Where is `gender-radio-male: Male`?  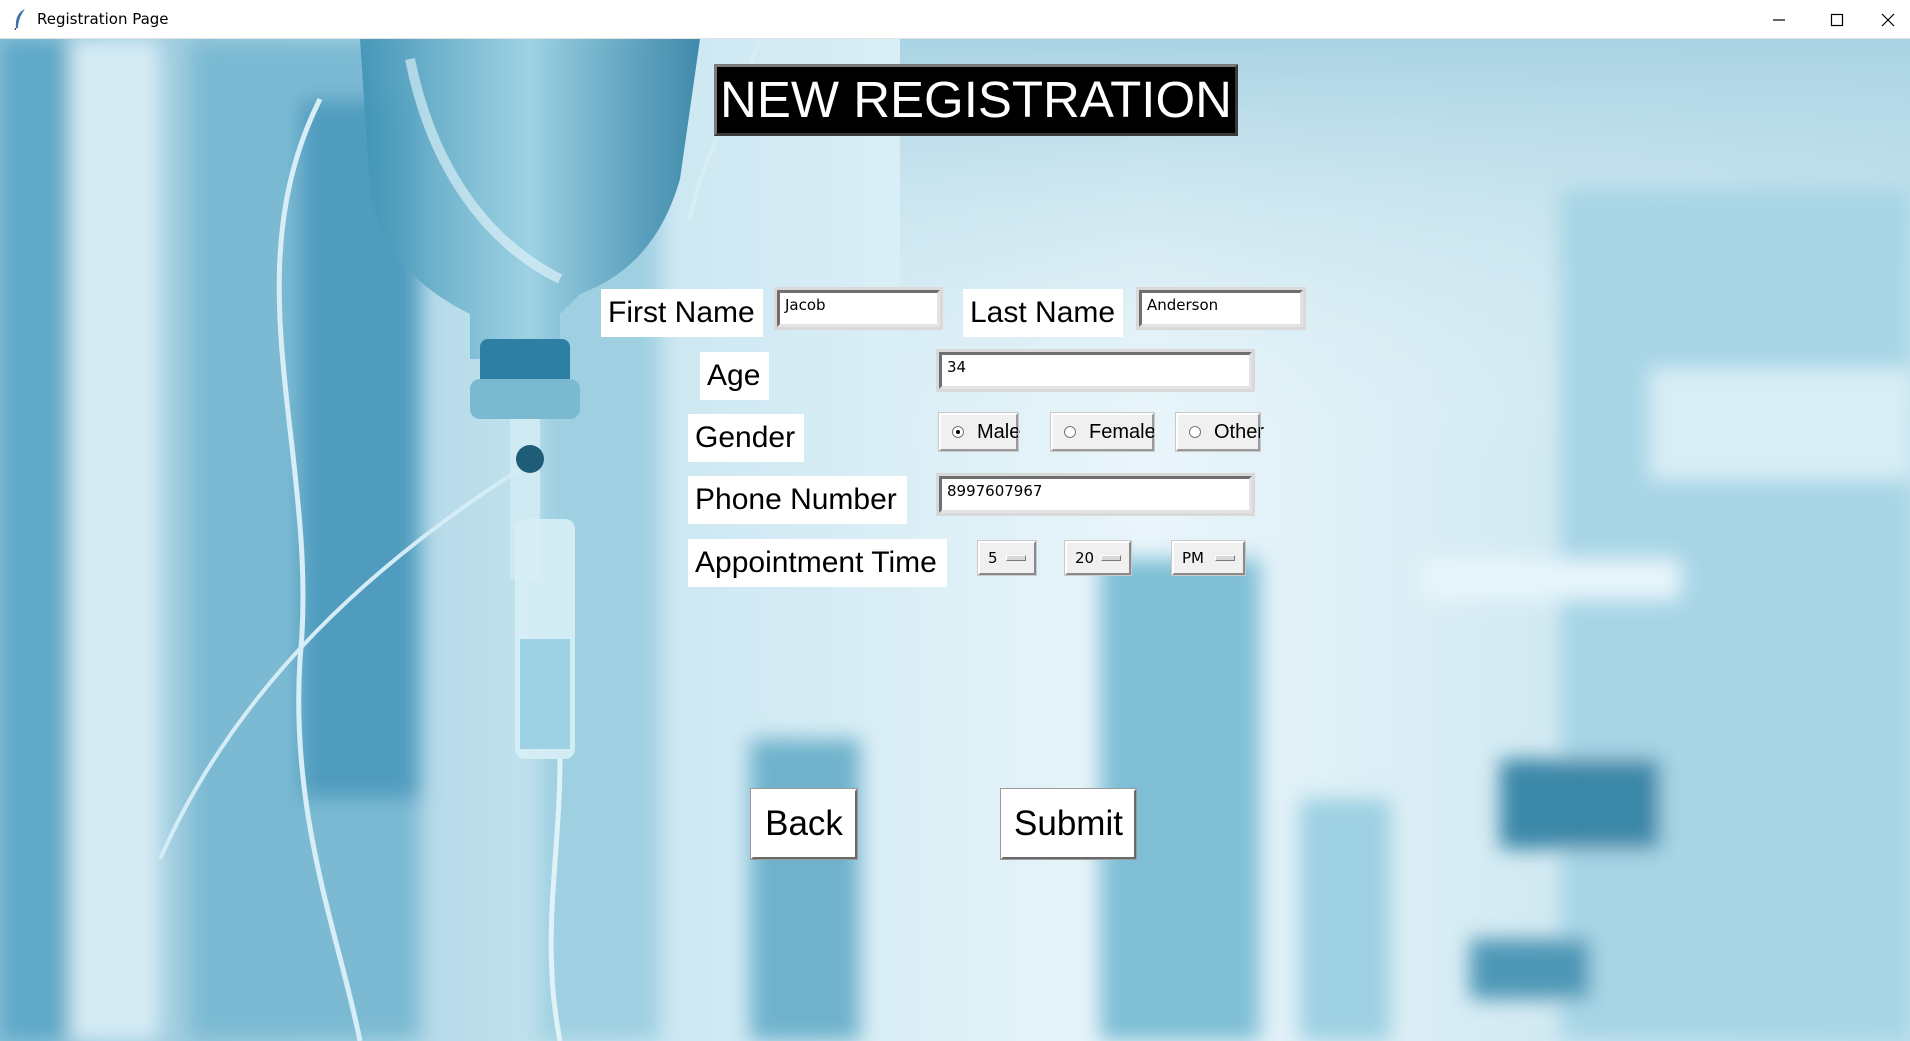 gender-radio-male: Male is located at coordinates (979, 432).